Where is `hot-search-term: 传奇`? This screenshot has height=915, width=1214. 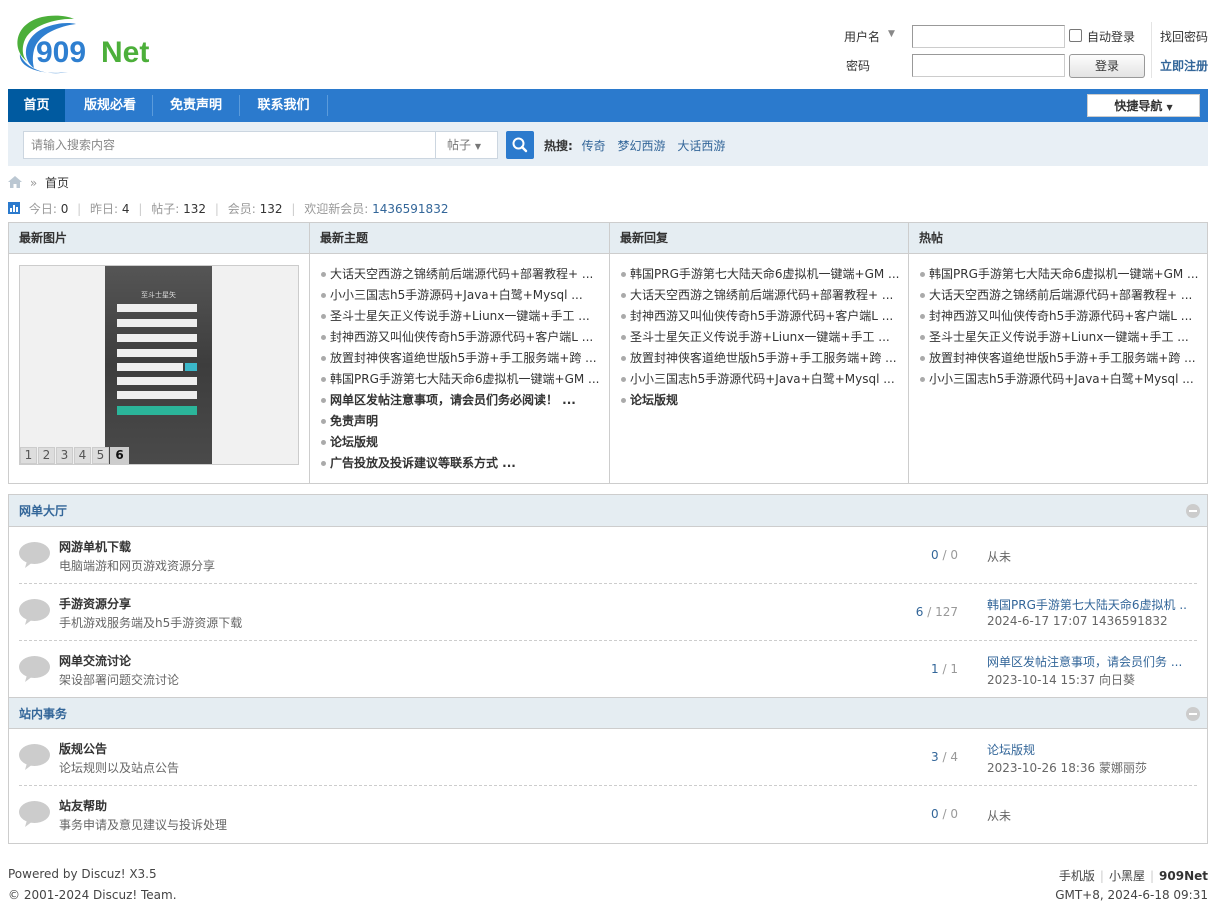 hot-search-term: 传奇 is located at coordinates (594, 146).